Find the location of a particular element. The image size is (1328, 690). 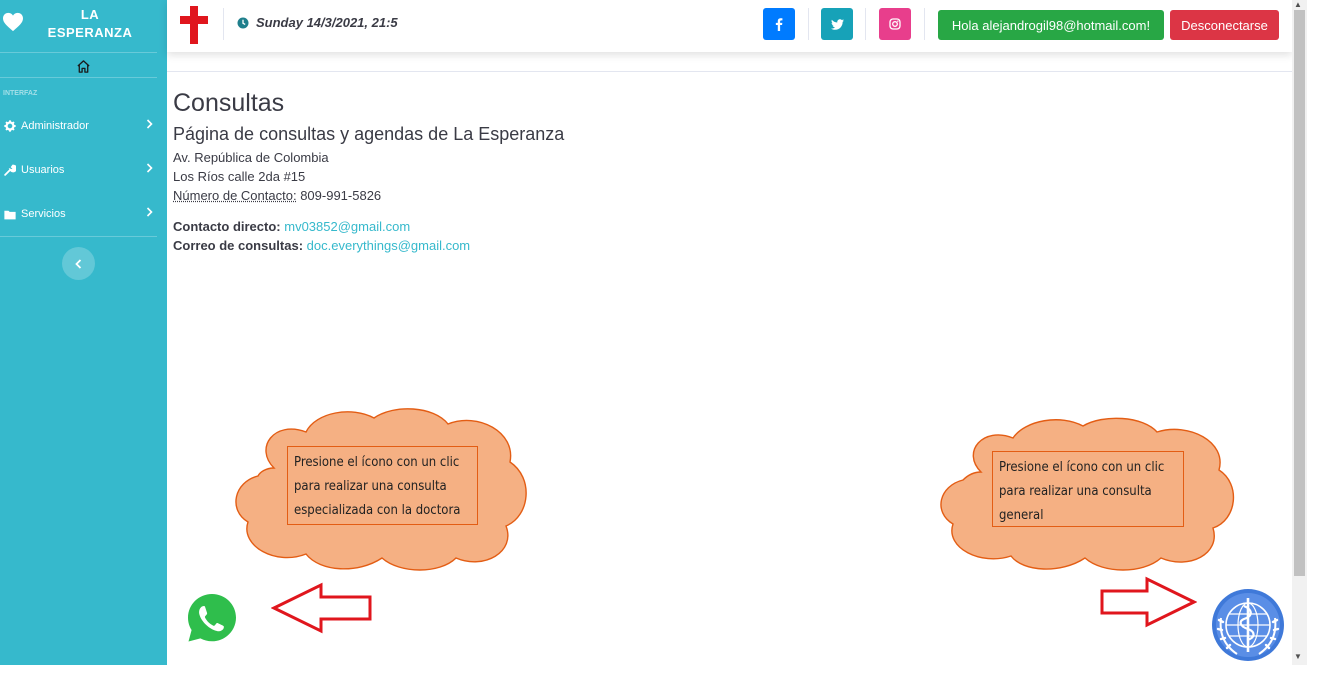

user-greeting-button: Hola alejandrogil98@hotmail.com! is located at coordinates (1051, 25).